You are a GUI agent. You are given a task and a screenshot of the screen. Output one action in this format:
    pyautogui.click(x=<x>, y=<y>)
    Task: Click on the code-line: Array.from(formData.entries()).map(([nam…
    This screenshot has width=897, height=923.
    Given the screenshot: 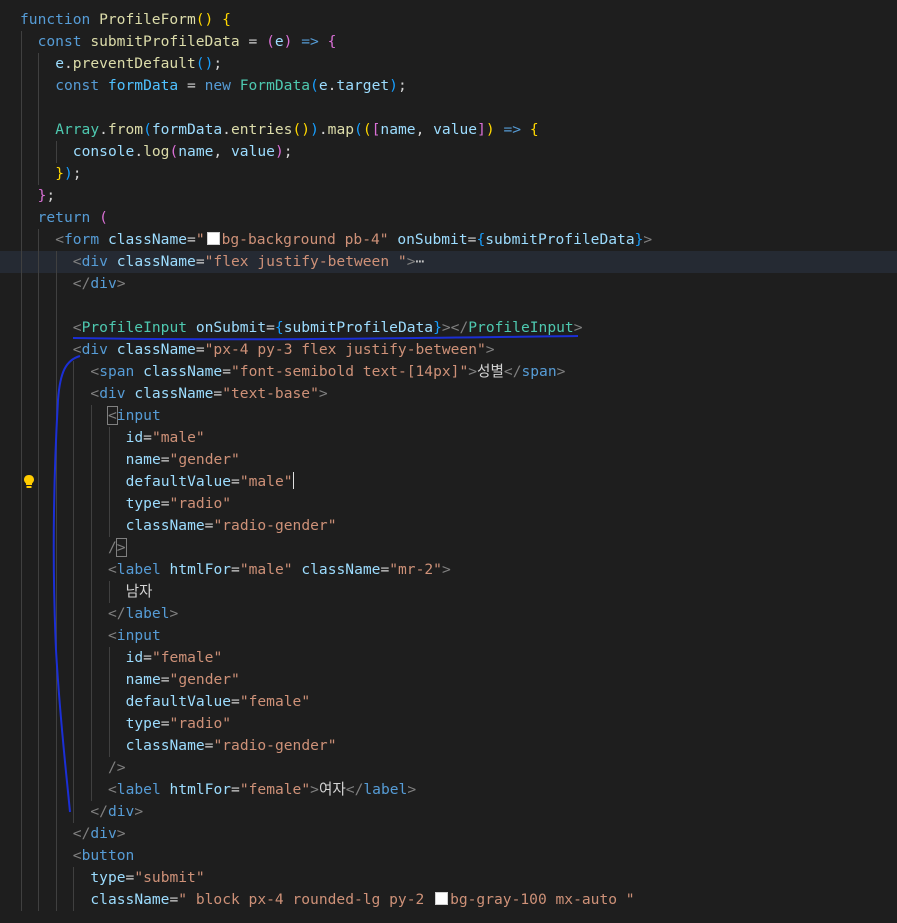 What is the action you would take?
    pyautogui.click(x=448, y=130)
    